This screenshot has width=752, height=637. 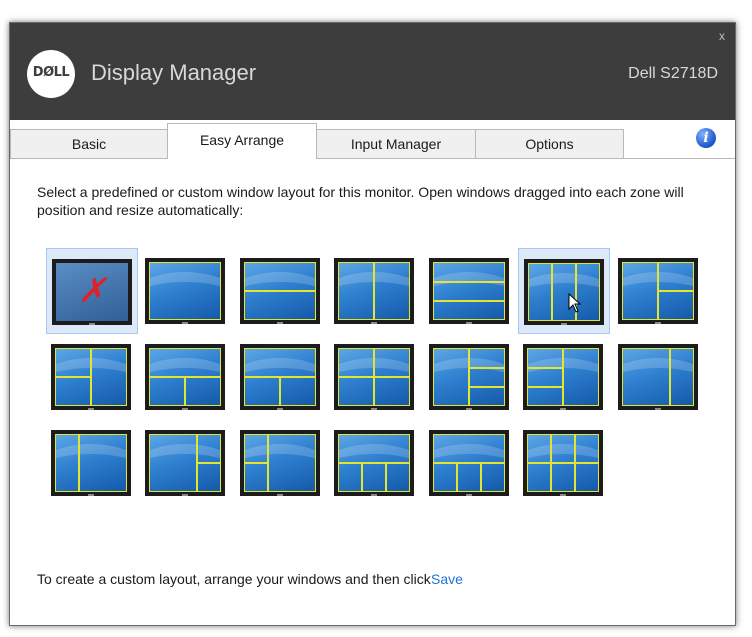 I want to click on dell-logo: DØLL, so click(x=51, y=74).